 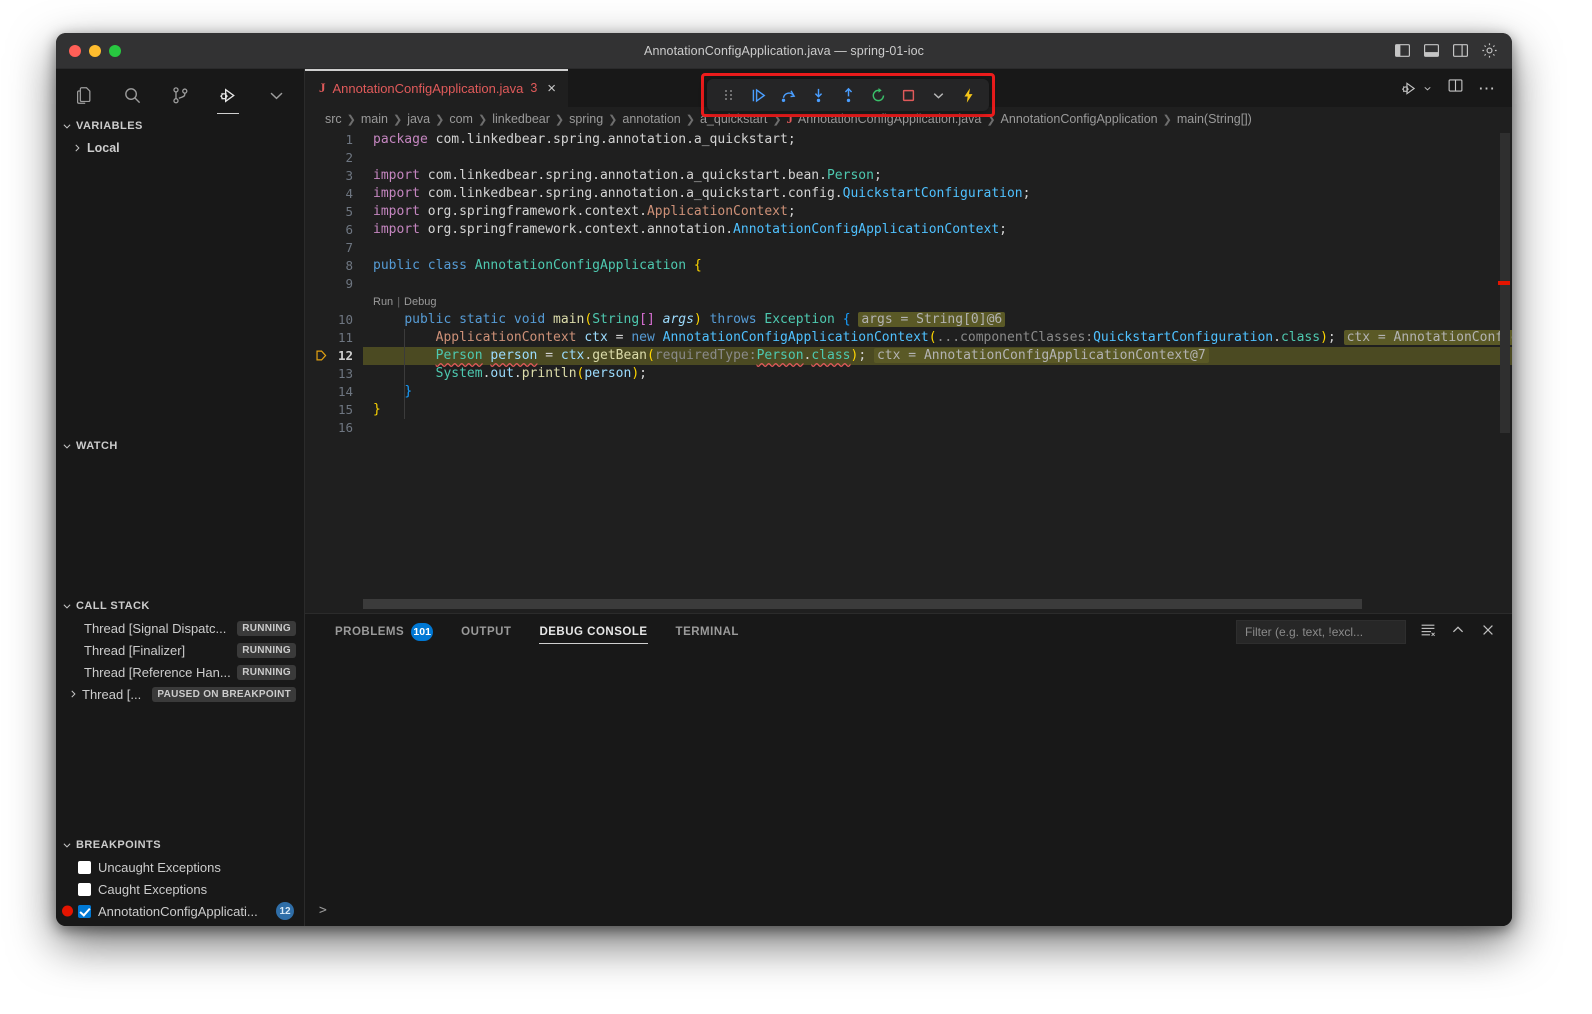 What do you see at coordinates (334, 140) in the screenshot?
I see `line-number: 1` at bounding box center [334, 140].